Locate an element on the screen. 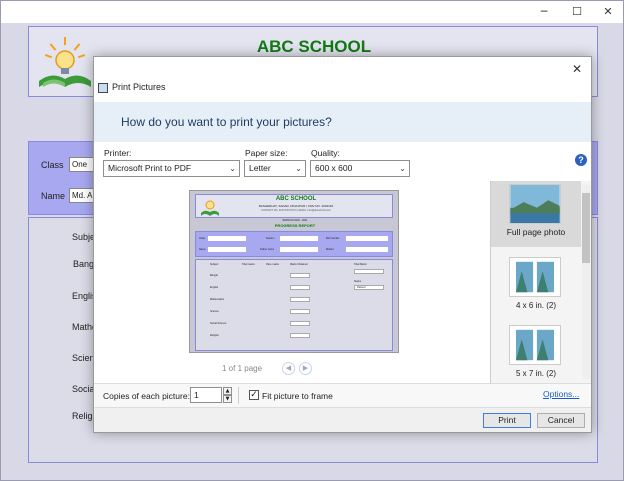 This screenshot has width=624, height=481. subject-label-bangla: Bang is located at coordinates (84, 264).